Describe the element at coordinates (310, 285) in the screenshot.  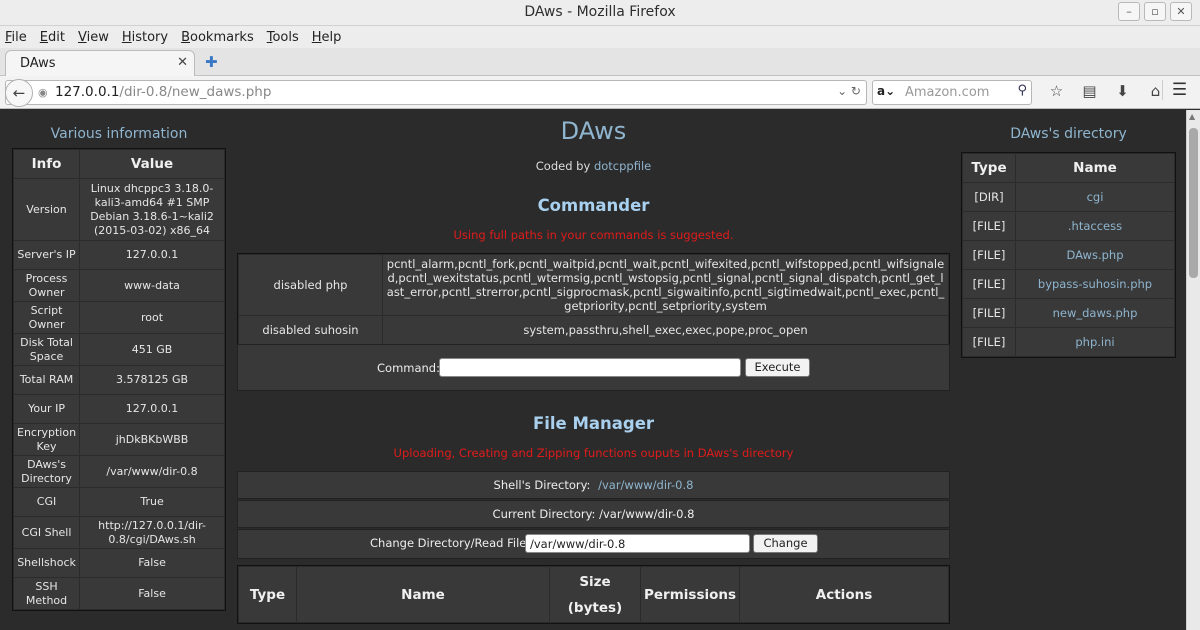
I see `disabled-php-label: disabled php` at that location.